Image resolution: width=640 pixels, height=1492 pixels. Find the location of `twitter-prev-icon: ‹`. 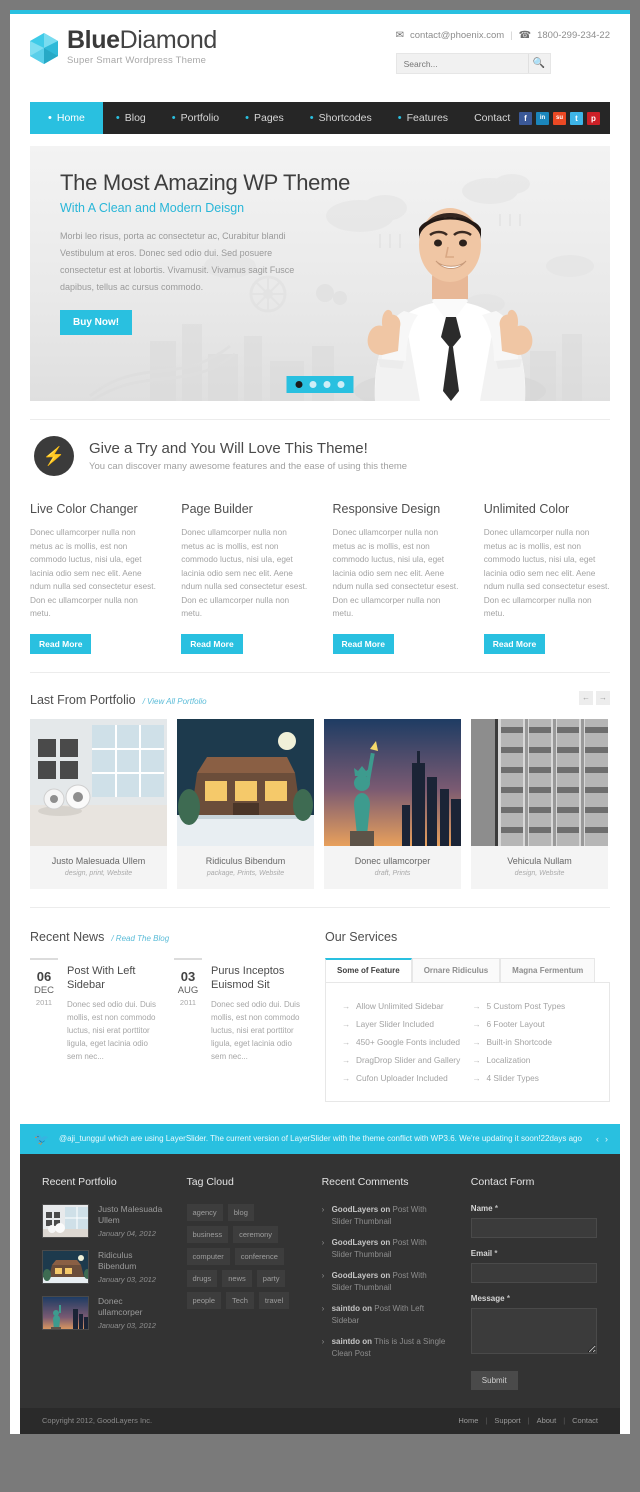

twitter-prev-icon: ‹ is located at coordinates (597, 1139).